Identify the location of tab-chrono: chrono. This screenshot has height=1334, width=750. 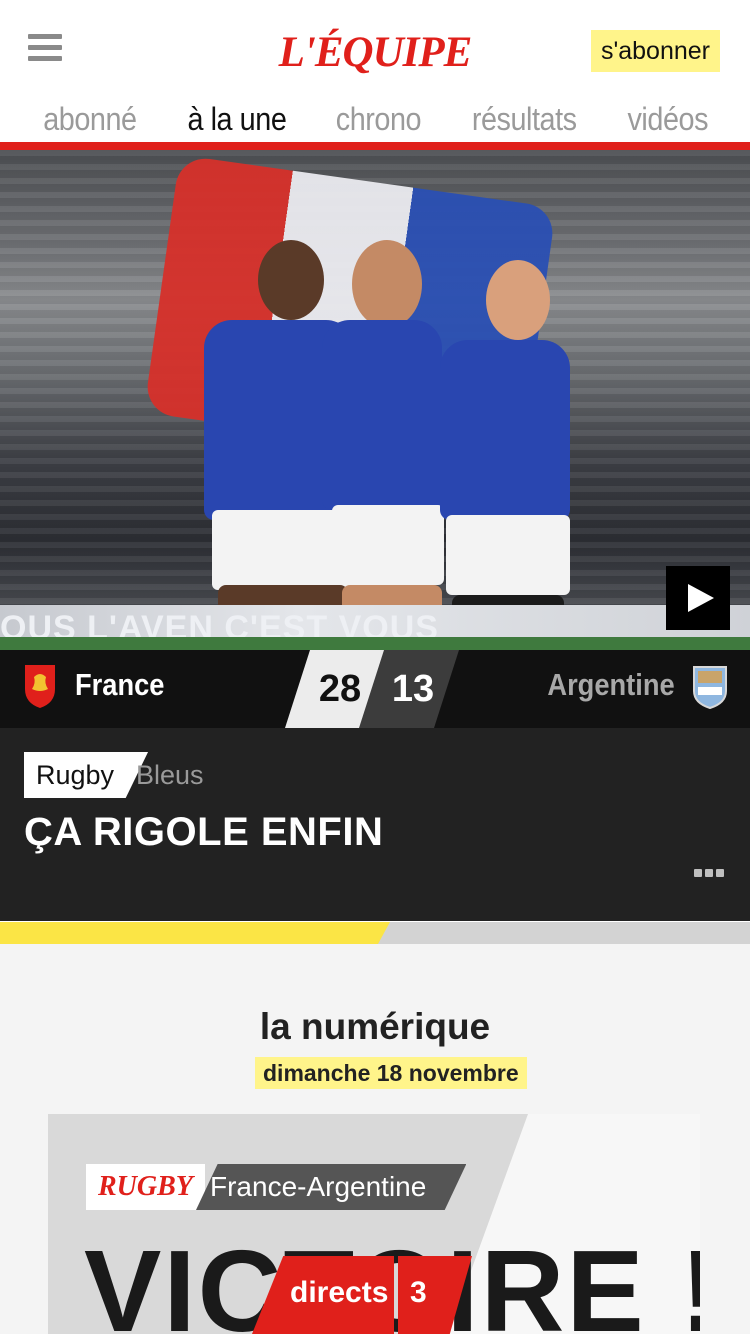
(379, 119).